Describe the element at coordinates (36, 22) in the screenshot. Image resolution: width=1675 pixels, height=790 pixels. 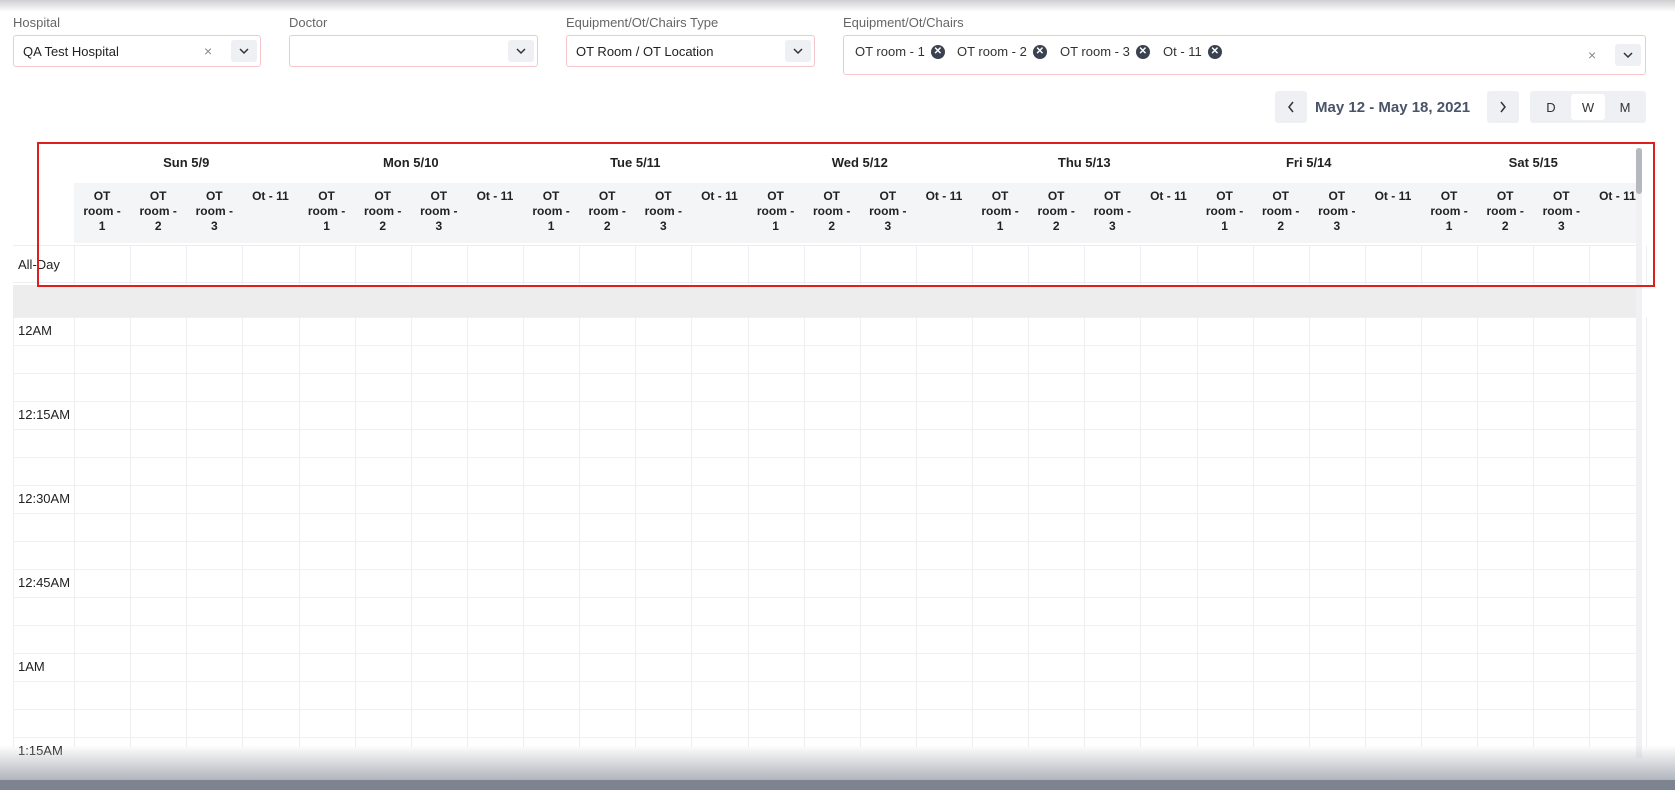
I see `hospital-label: Hospital` at that location.